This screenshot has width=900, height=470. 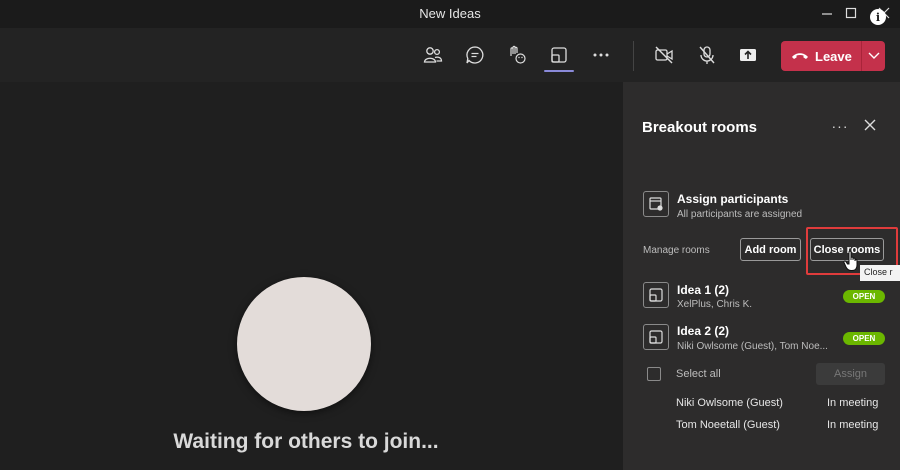 What do you see at coordinates (703, 290) in the screenshot?
I see `room-name: Idea 1 (2)` at bounding box center [703, 290].